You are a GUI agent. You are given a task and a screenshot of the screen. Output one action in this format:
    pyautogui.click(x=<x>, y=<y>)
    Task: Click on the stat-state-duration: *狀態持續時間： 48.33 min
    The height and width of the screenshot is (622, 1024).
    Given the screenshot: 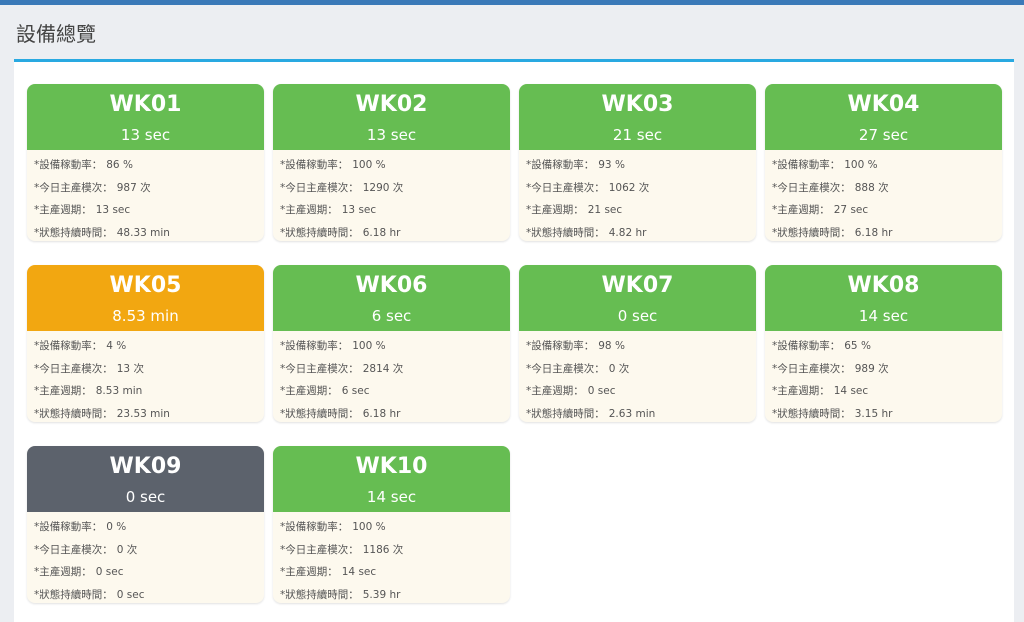 What is the action you would take?
    pyautogui.click(x=149, y=232)
    